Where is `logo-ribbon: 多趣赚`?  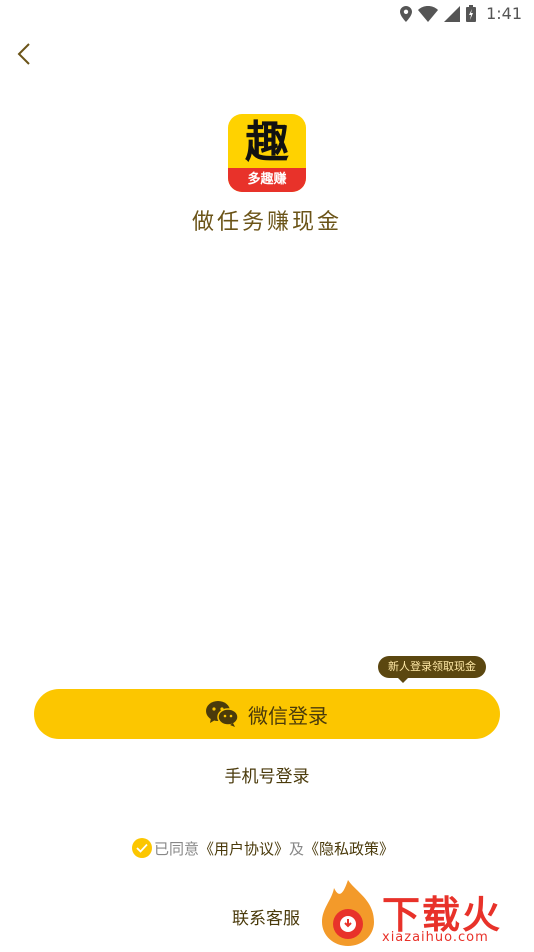
logo-ribbon: 多趣赚 is located at coordinates (267, 180).